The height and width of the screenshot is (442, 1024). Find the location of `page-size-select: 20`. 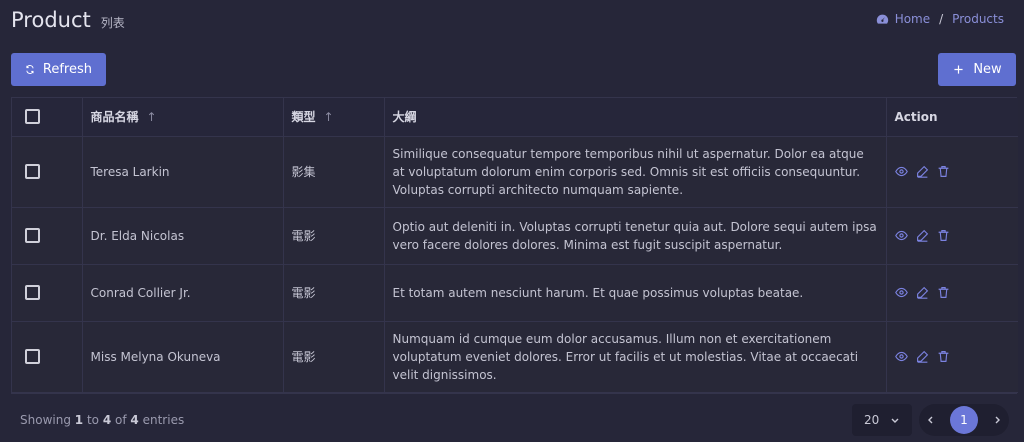

page-size-select: 20 is located at coordinates (882, 420).